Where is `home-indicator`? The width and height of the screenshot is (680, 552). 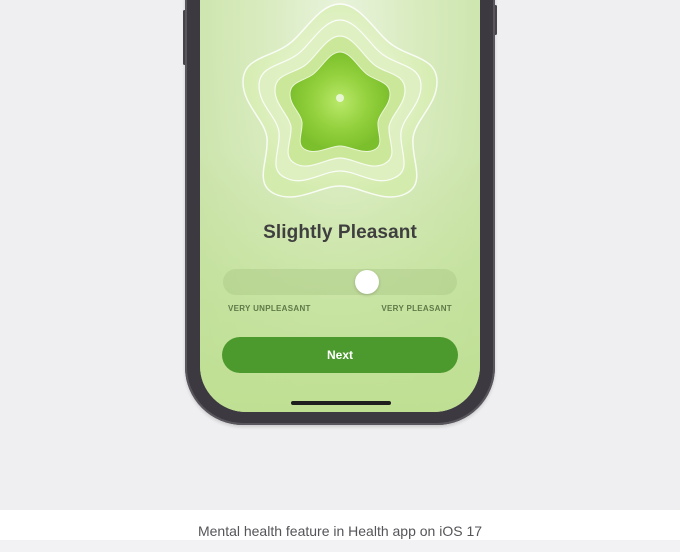
home-indicator is located at coordinates (341, 403).